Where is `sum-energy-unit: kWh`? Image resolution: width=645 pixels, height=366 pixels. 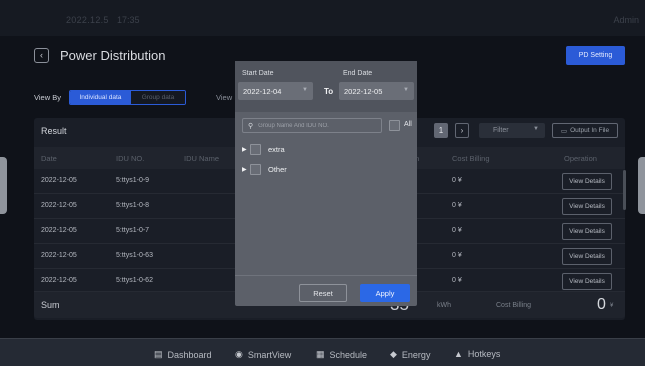
sum-energy-unit: kWh is located at coordinates (444, 305).